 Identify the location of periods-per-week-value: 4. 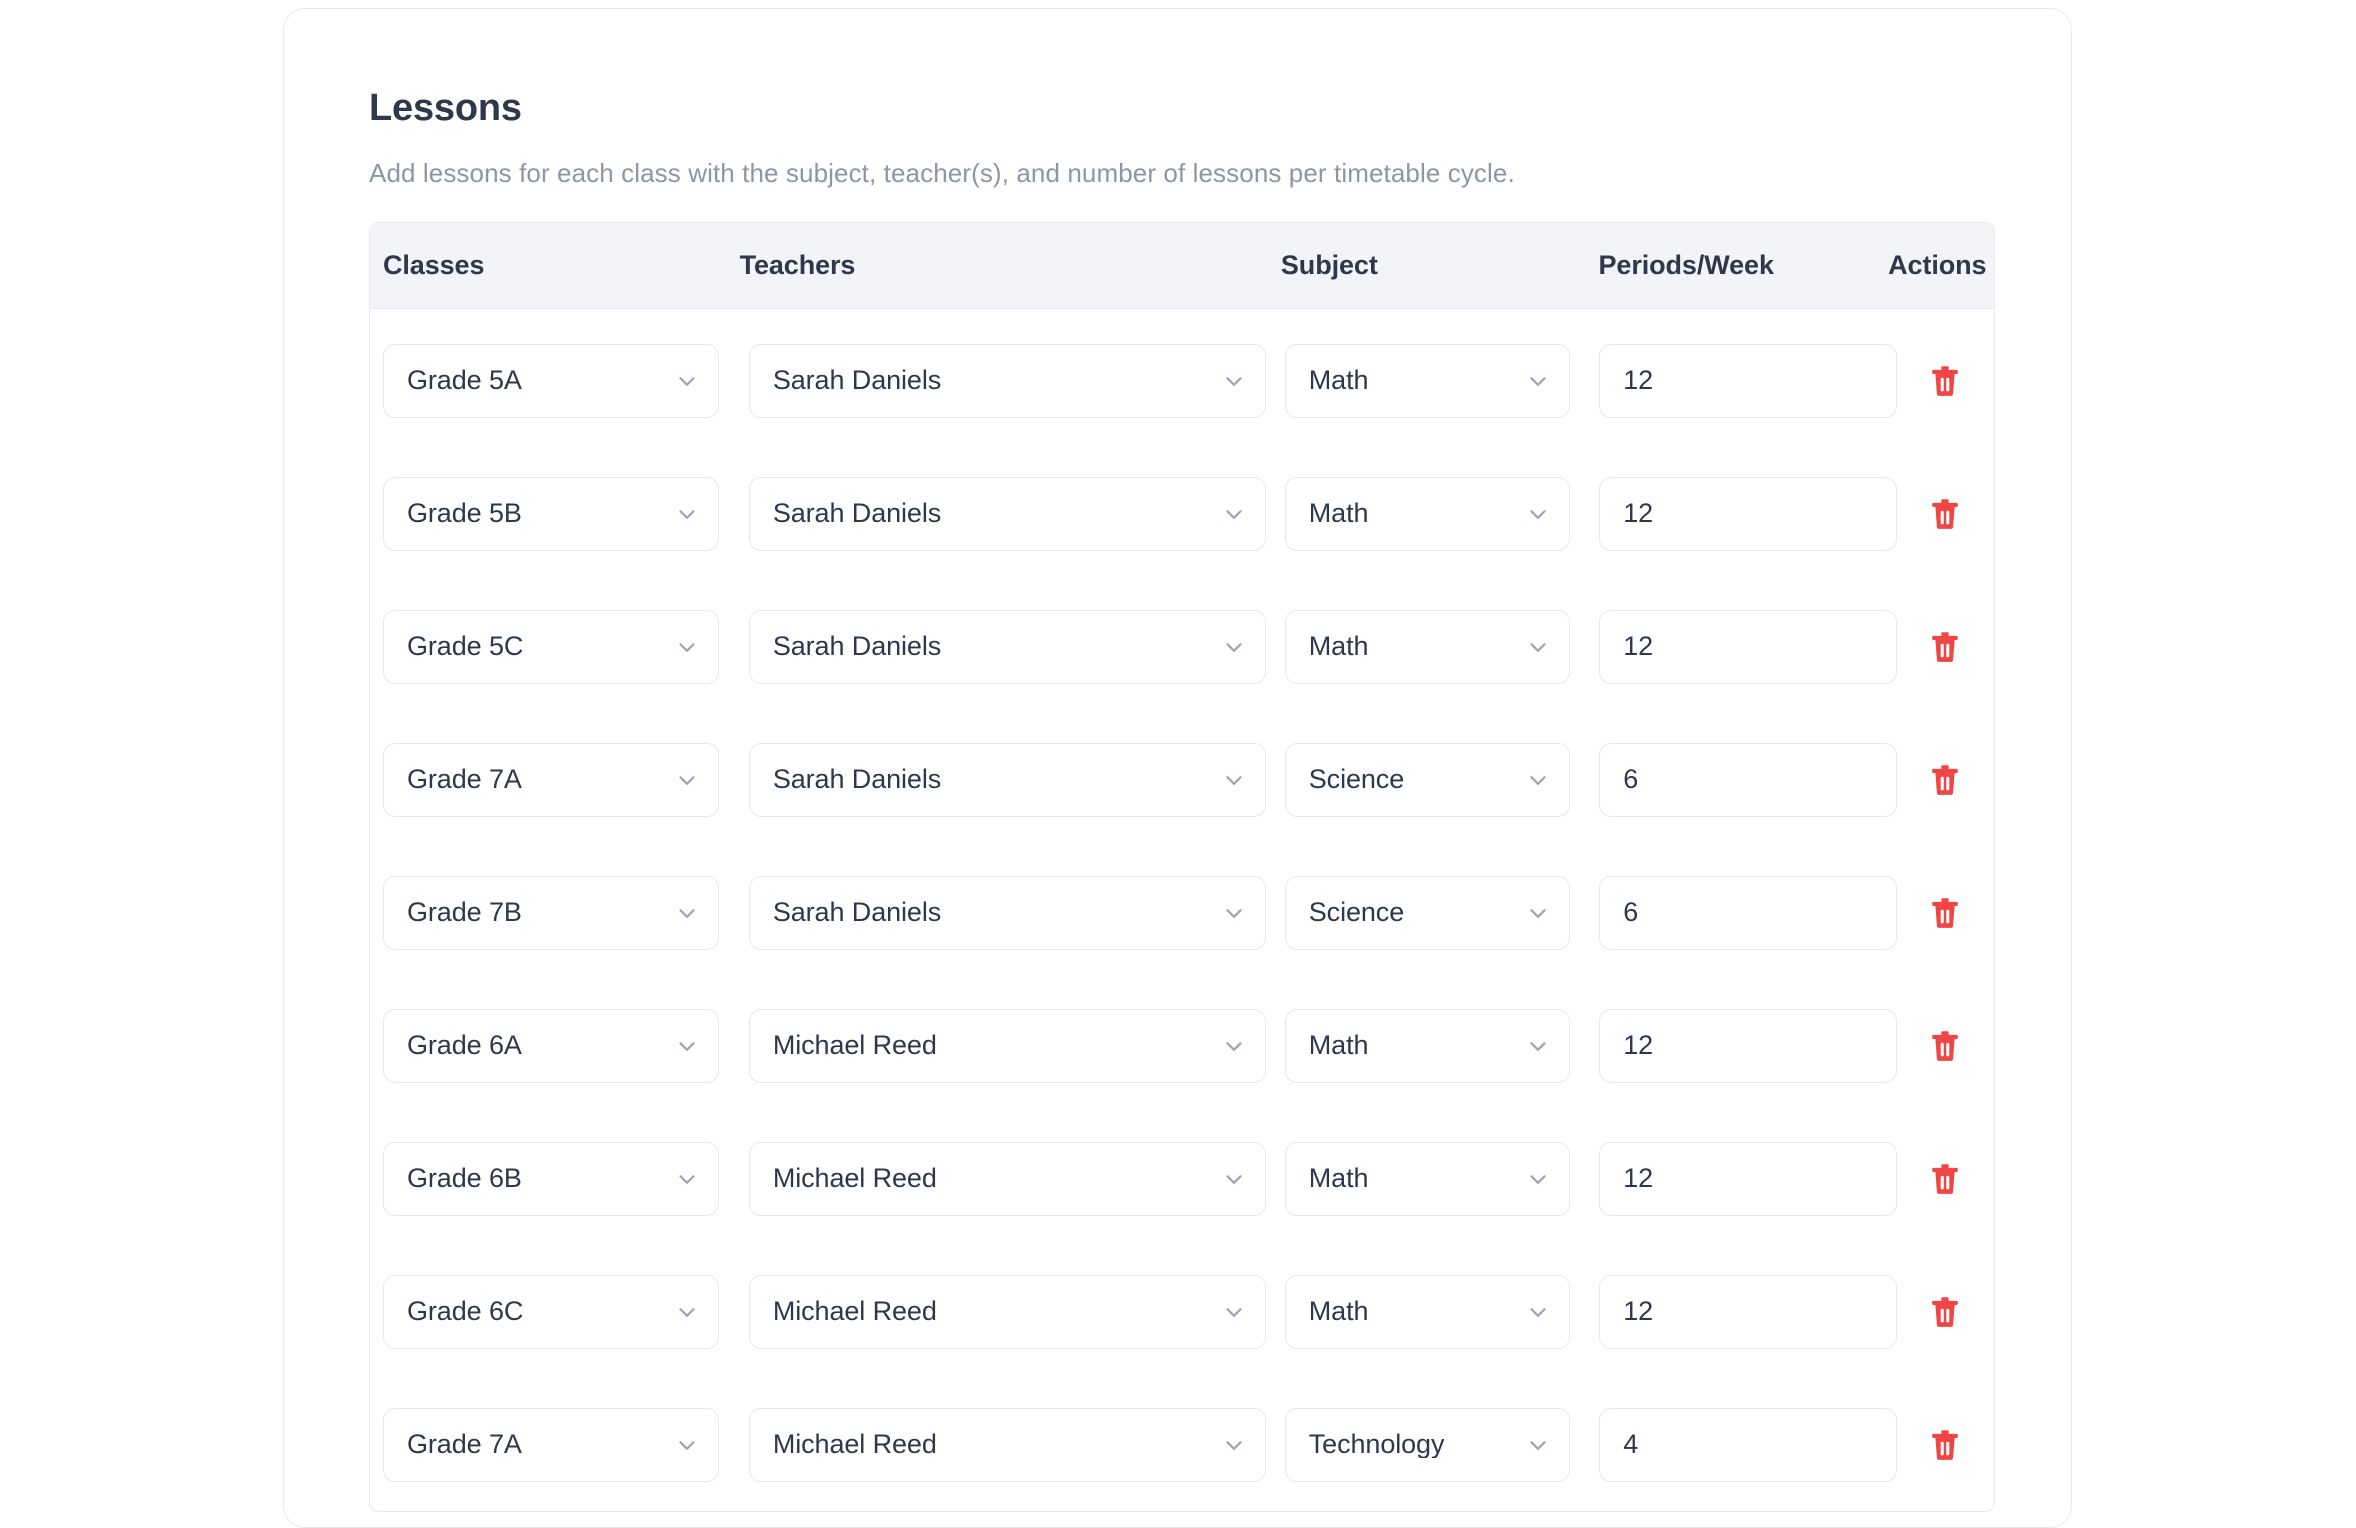
(1631, 1444).